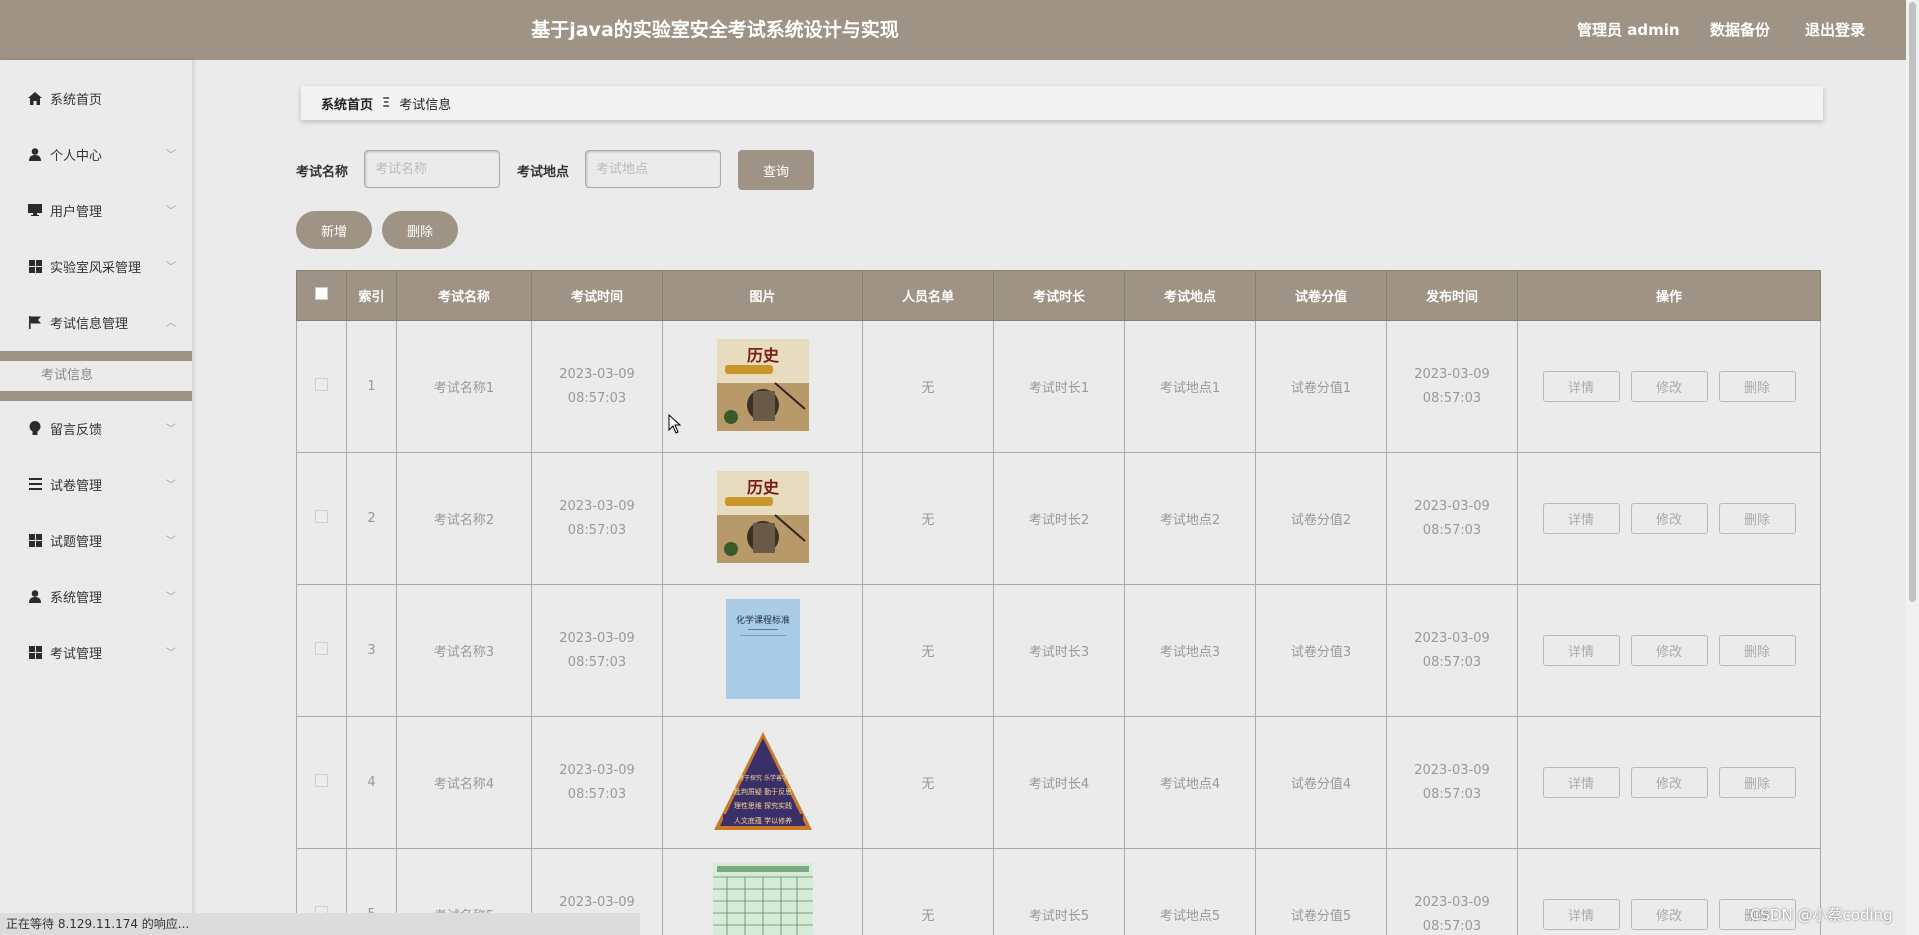 This screenshot has height=935, width=1919. Describe the element at coordinates (763, 778) in the screenshot. I see `pyramid-line: 勇于探究 乐学善学` at that location.